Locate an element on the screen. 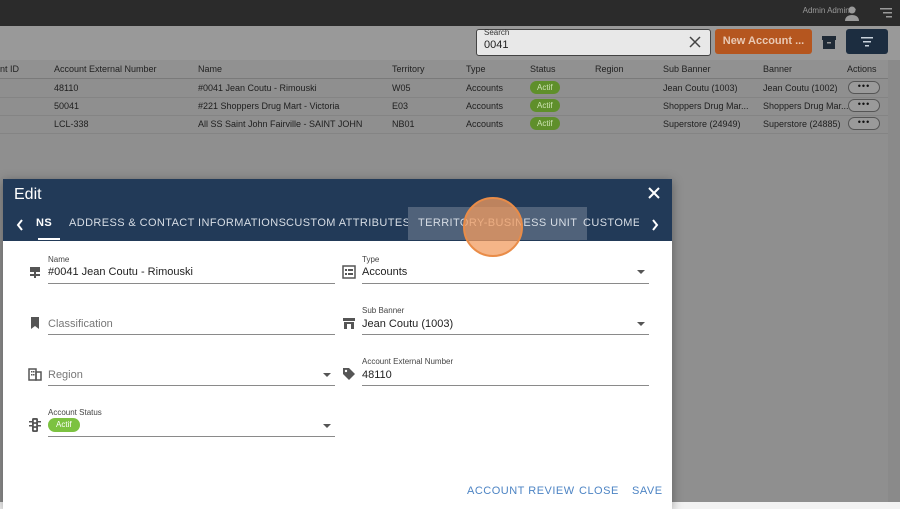 The image size is (900, 509). traffic-light-icon is located at coordinates (35, 425).